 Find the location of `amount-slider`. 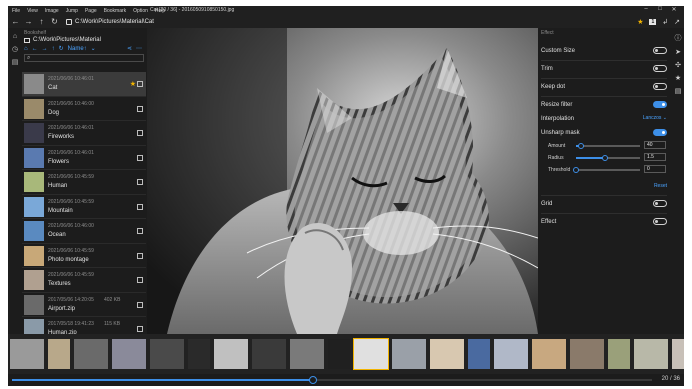

amount-slider is located at coordinates (608, 146).